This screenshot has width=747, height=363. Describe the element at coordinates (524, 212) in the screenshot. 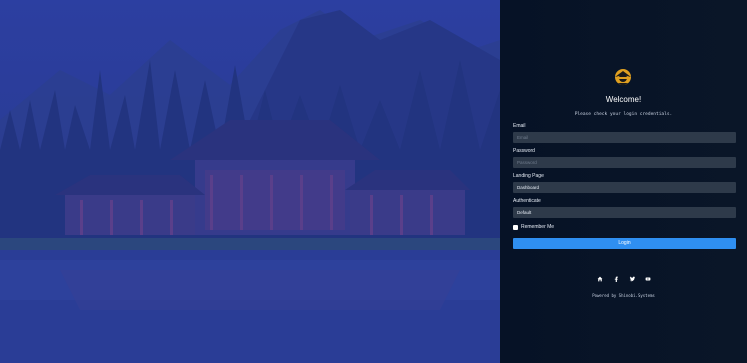

I see `authenticate-value: Default` at that location.